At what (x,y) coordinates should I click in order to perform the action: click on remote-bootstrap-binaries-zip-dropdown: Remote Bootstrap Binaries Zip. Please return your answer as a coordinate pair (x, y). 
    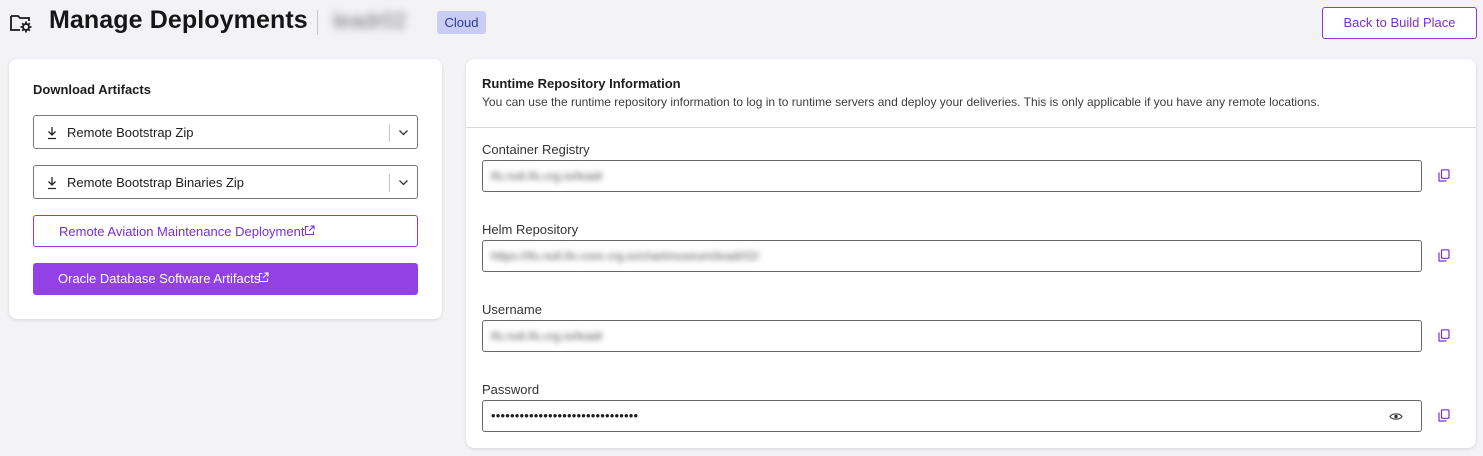
    Looking at the image, I should click on (225, 182).